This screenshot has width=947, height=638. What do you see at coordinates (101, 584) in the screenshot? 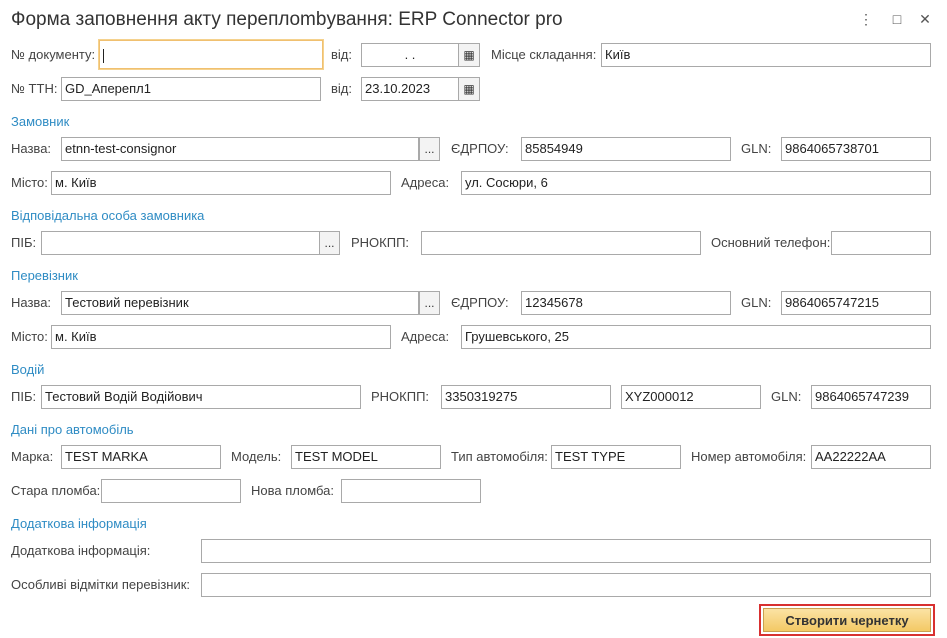
I see `carrier-marks-label: Особливі відмітки перевізник:` at bounding box center [101, 584].